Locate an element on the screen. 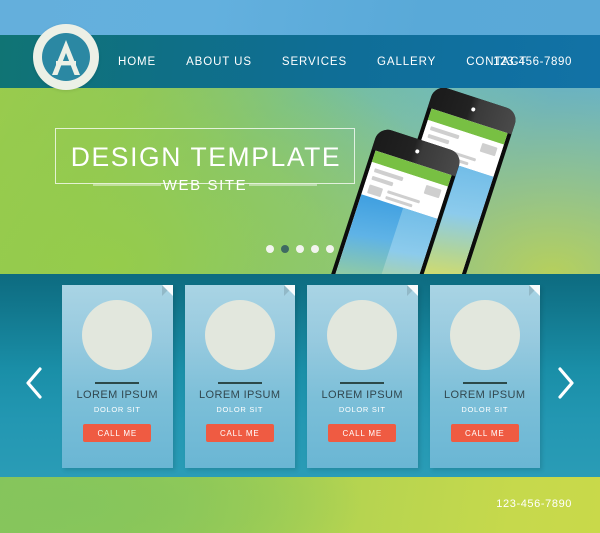 The height and width of the screenshot is (533, 600). site-logo is located at coordinates (66, 57).